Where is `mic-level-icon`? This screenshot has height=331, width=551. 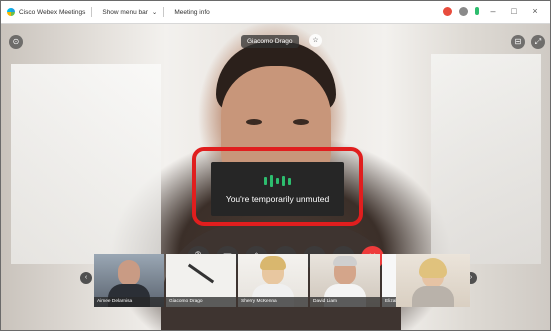
mic-level-icon is located at coordinates (477, 11).